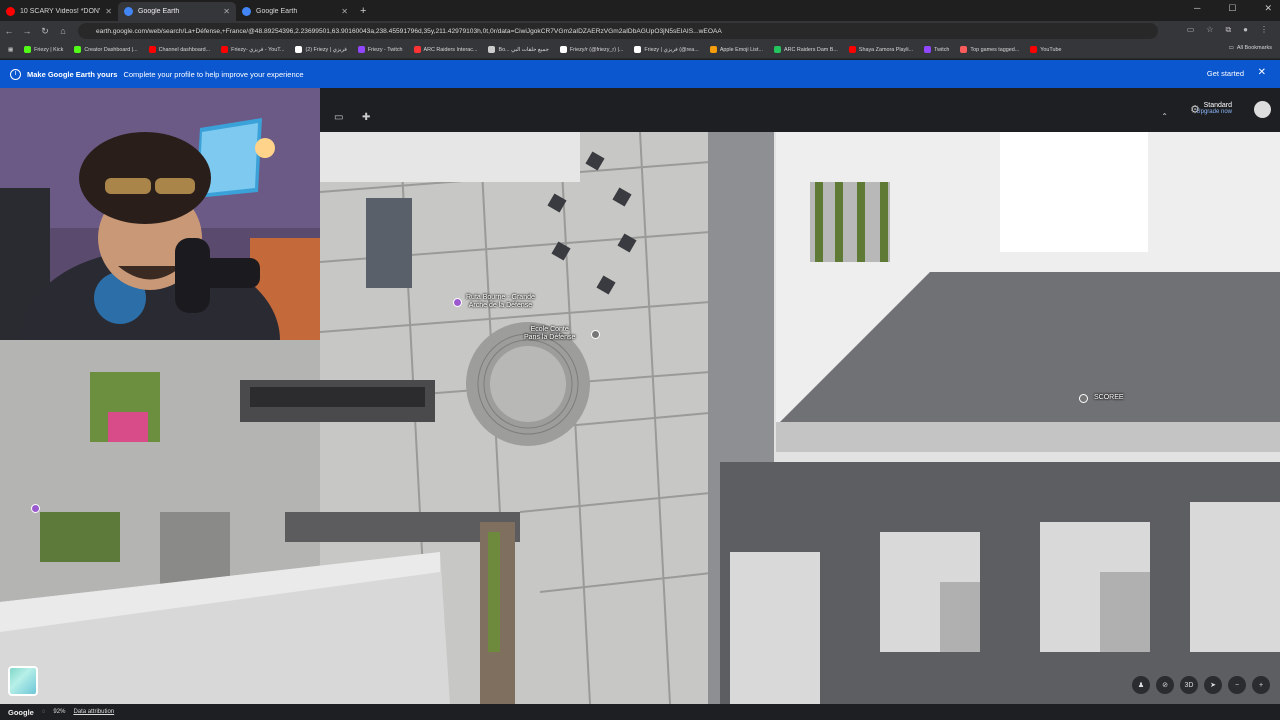 This screenshot has width=1280, height=720. I want to click on zoom-out-icon: −, so click(1237, 685).